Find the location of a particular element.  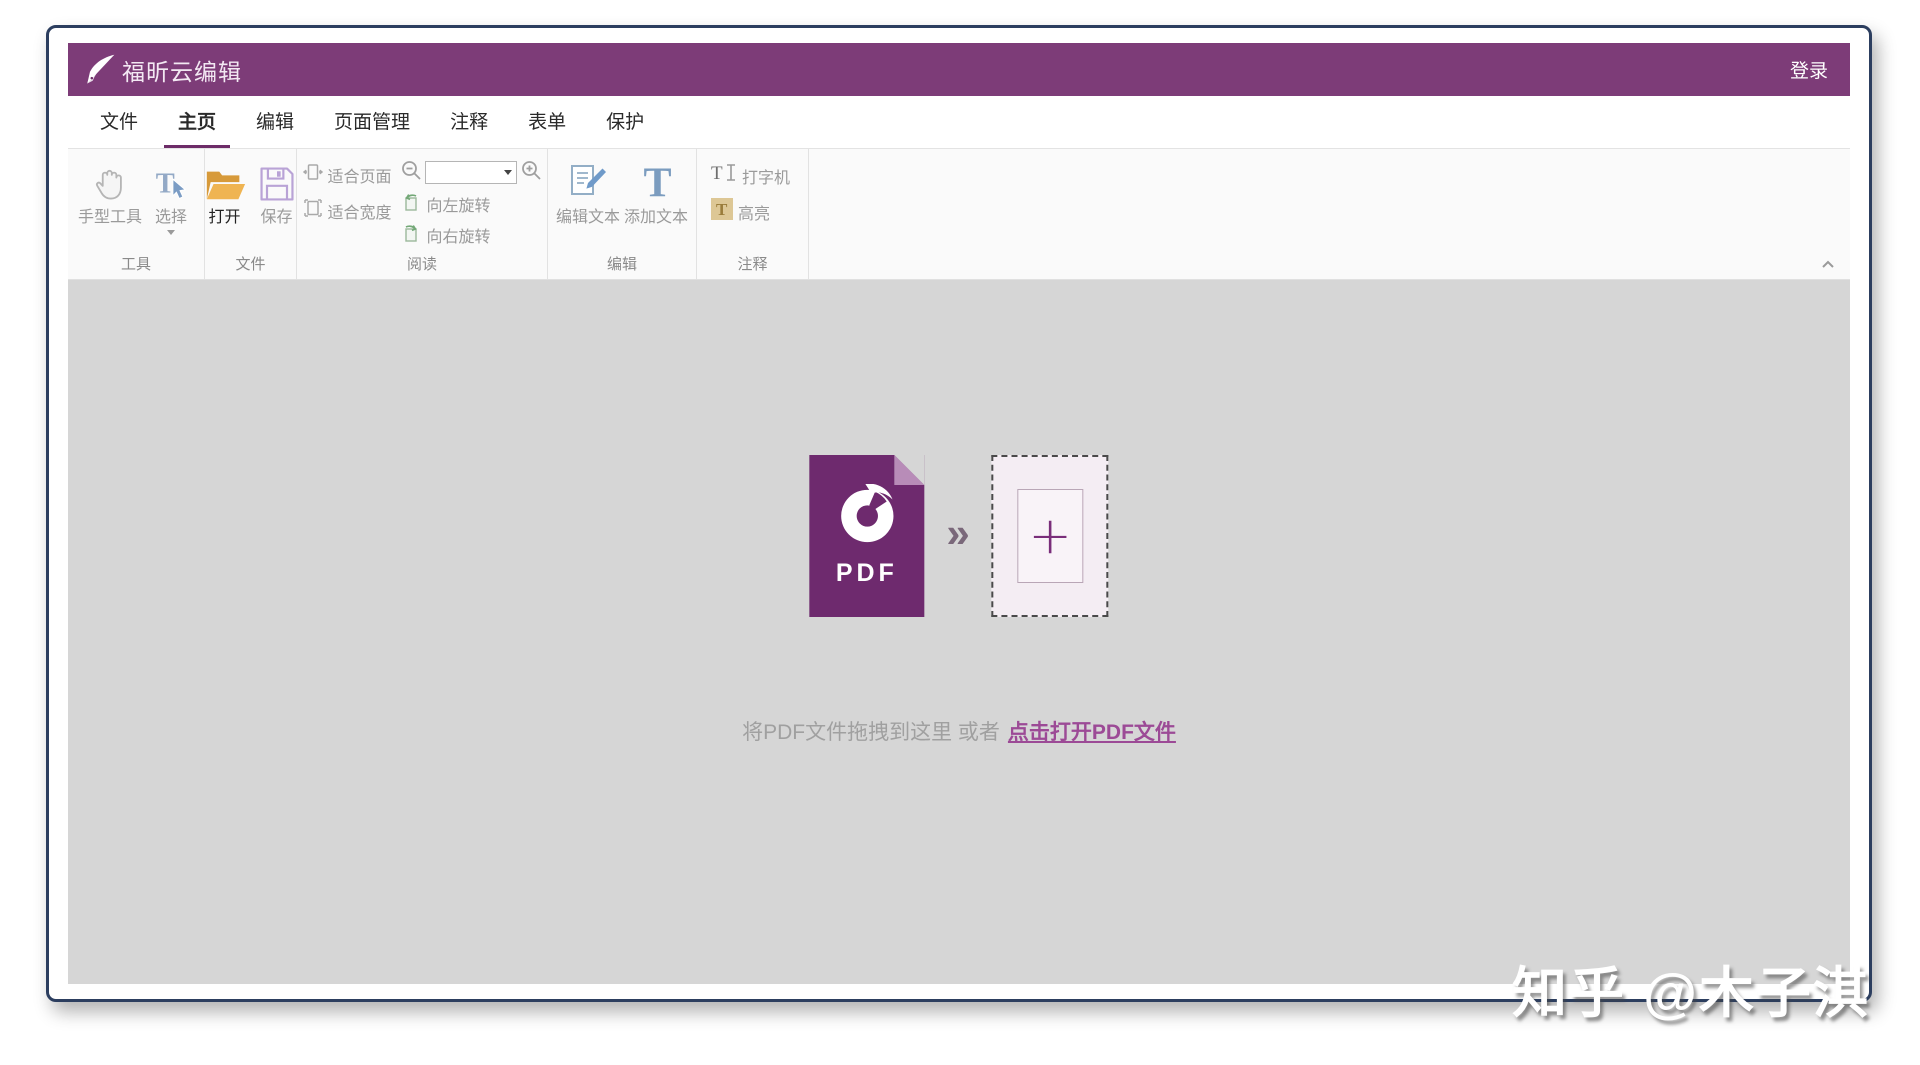

zoom-in-icon is located at coordinates (531, 172).